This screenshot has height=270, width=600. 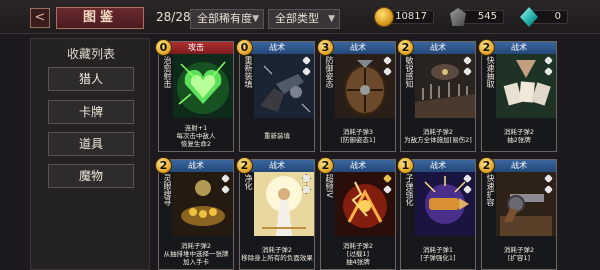 What do you see at coordinates (167, 72) in the screenshot?
I see `card-name: 治愈射击` at bounding box center [167, 72].